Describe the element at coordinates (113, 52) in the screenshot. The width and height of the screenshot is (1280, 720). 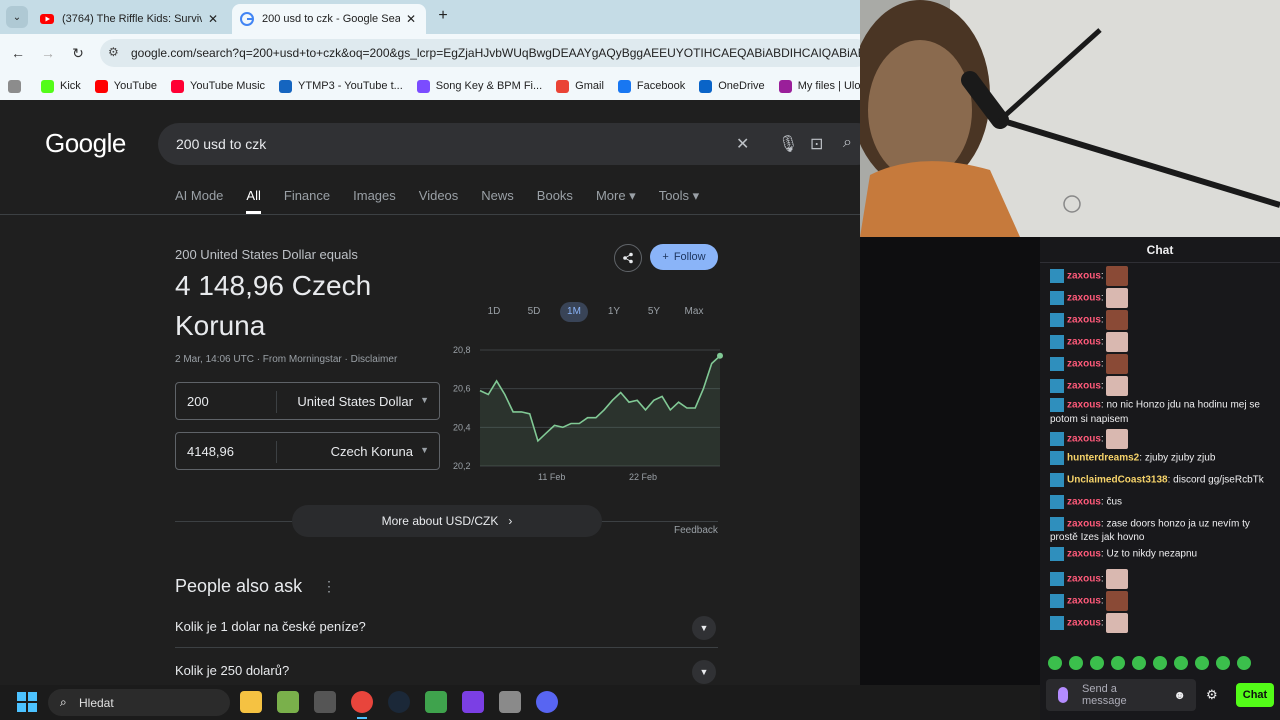
I see `site-info-icon: ⚙` at that location.